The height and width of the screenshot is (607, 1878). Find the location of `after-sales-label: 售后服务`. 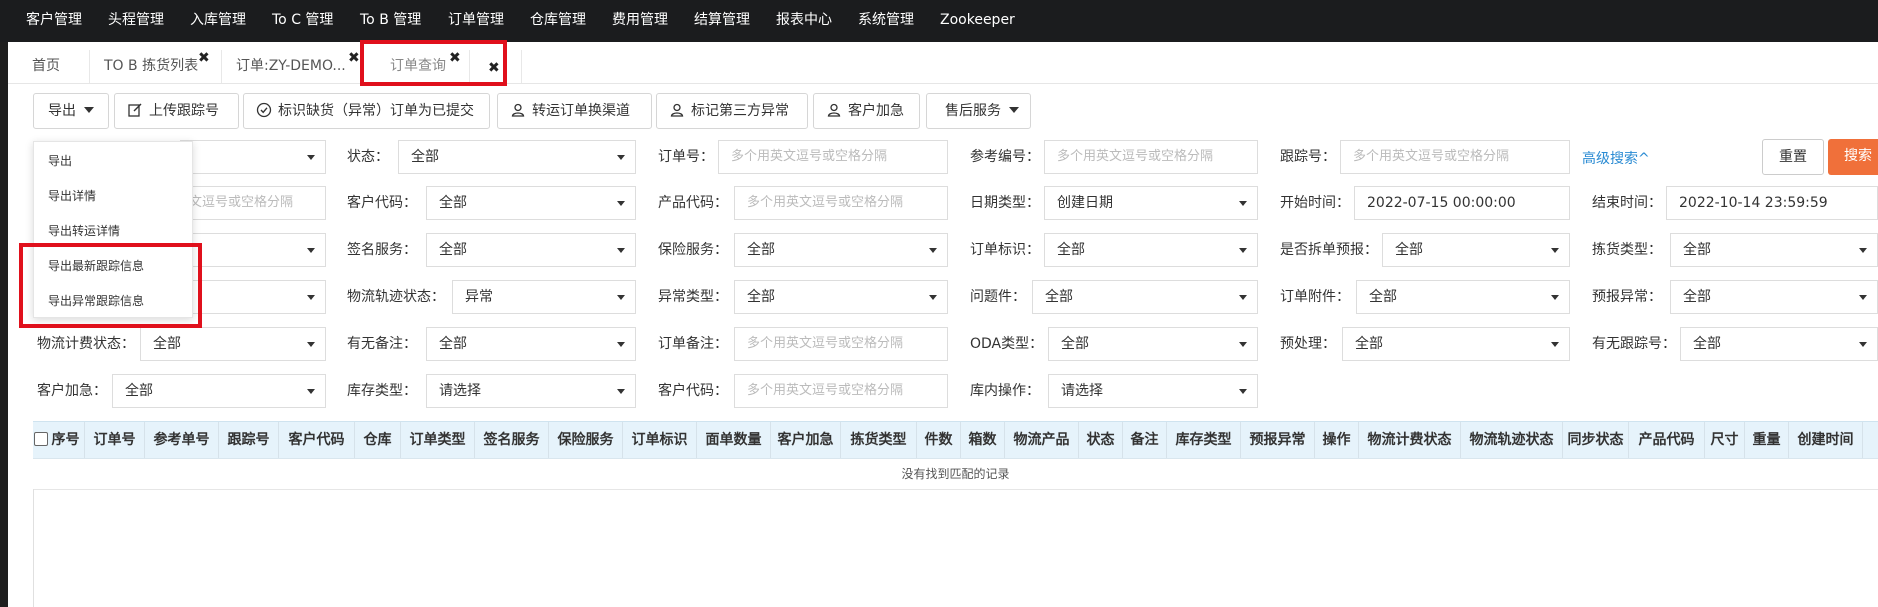

after-sales-label: 售后服务 is located at coordinates (973, 111).